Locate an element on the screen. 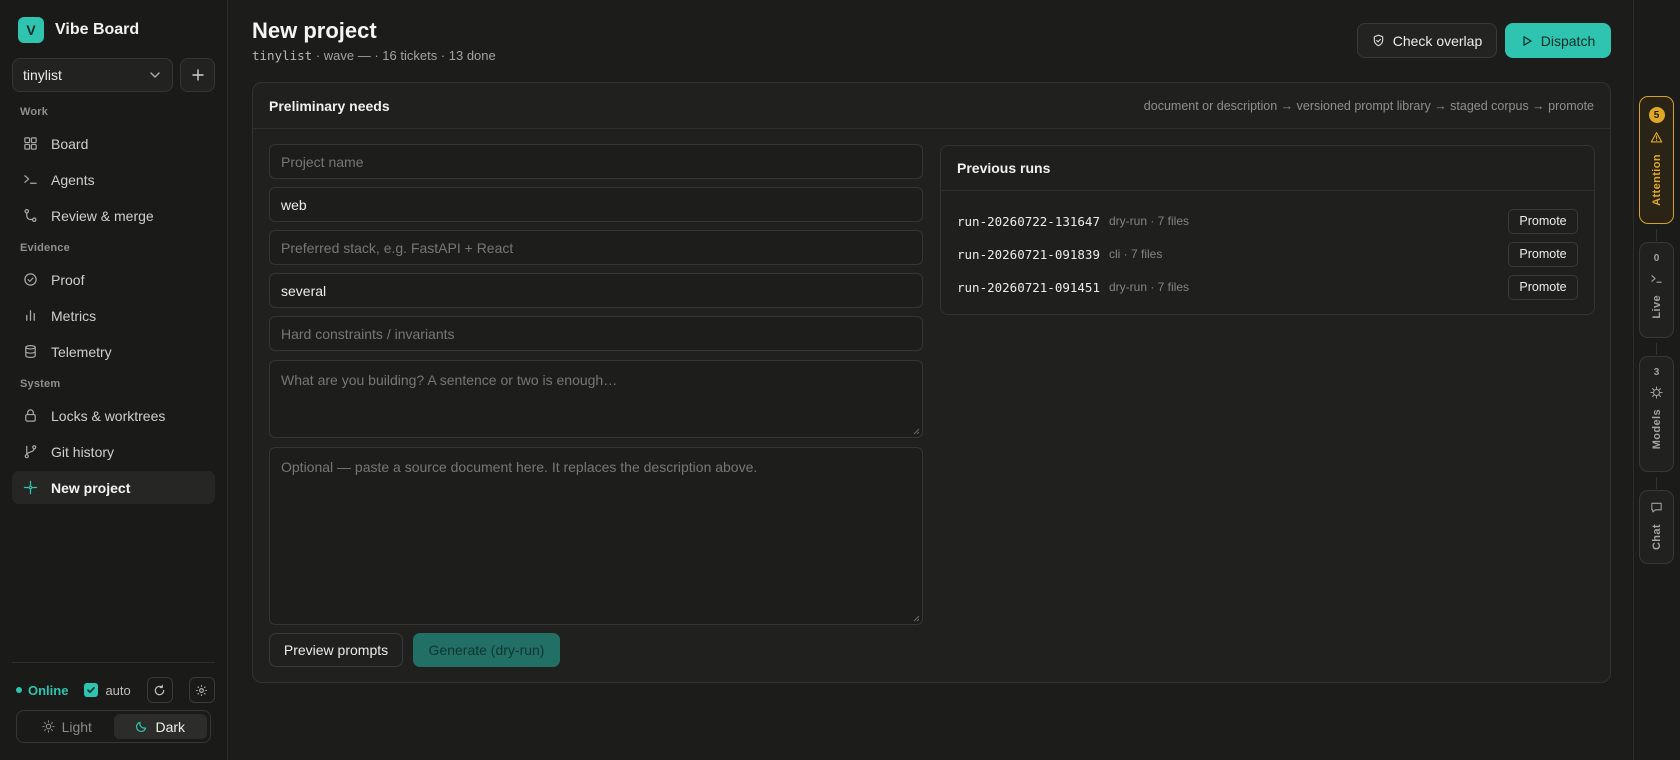  chevron-down-icon is located at coordinates (155, 75).